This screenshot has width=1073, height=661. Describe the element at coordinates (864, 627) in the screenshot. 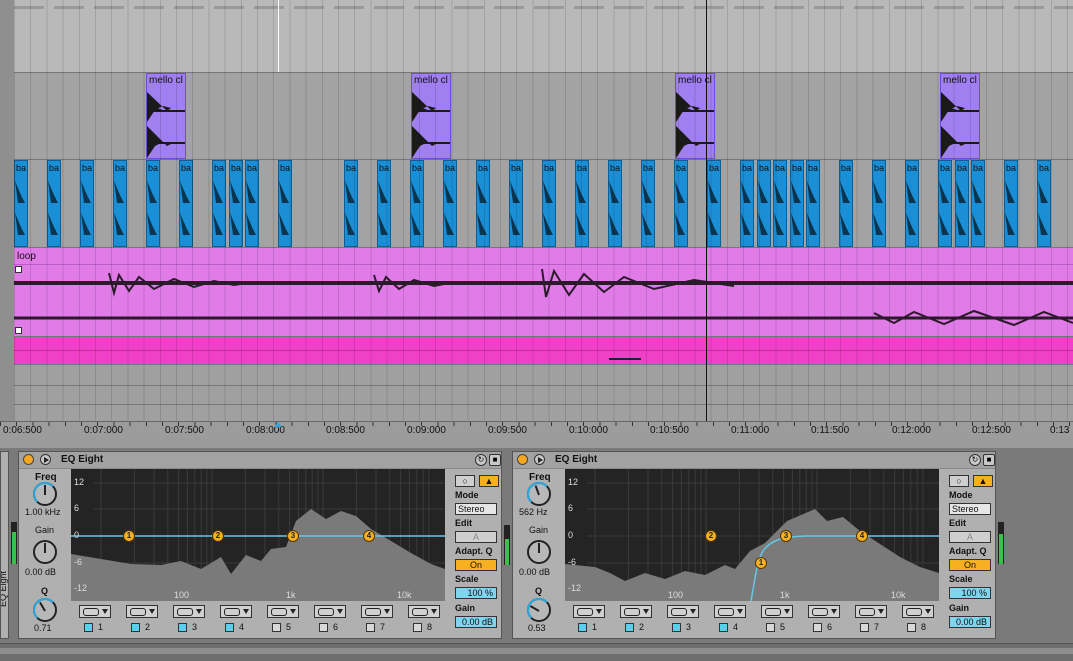

I see `band-7-enable-checkbox` at that location.